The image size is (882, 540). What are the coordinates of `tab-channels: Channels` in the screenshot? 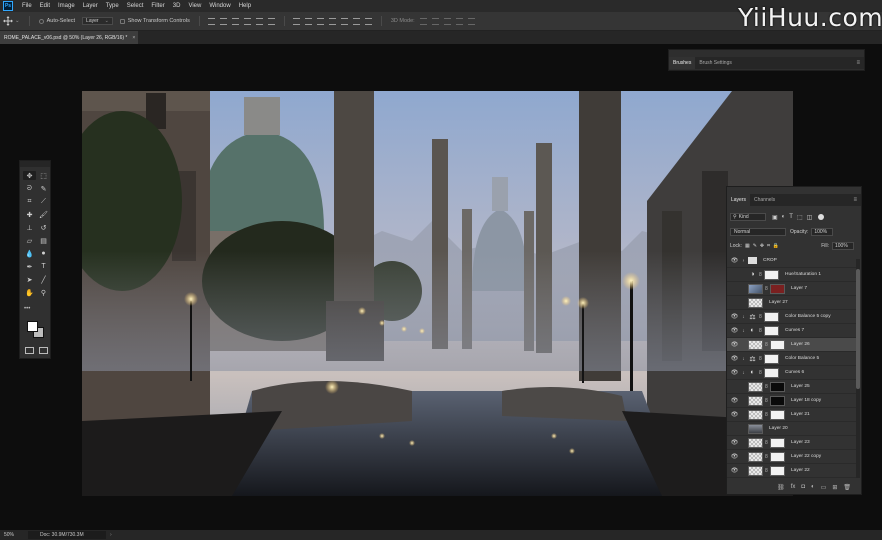 It's located at (764, 200).